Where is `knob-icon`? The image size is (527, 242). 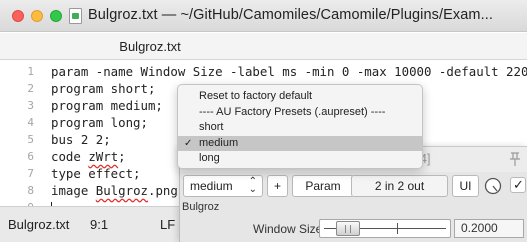
knob-icon is located at coordinates (493, 186).